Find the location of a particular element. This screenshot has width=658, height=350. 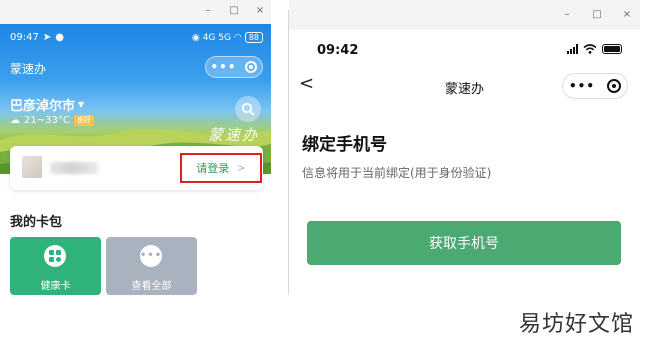

city-selector: 巴彦淖尔市 ▼ is located at coordinates (47, 104).